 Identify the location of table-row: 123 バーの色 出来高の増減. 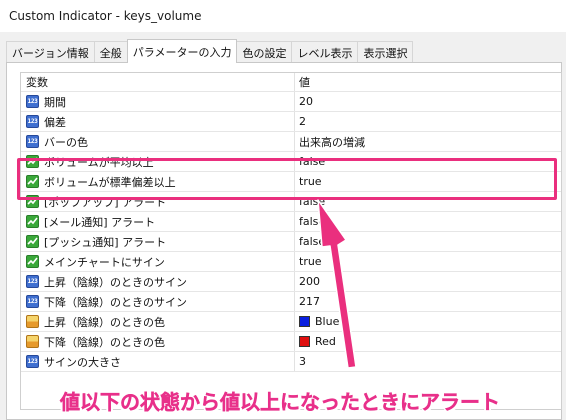
(291, 142).